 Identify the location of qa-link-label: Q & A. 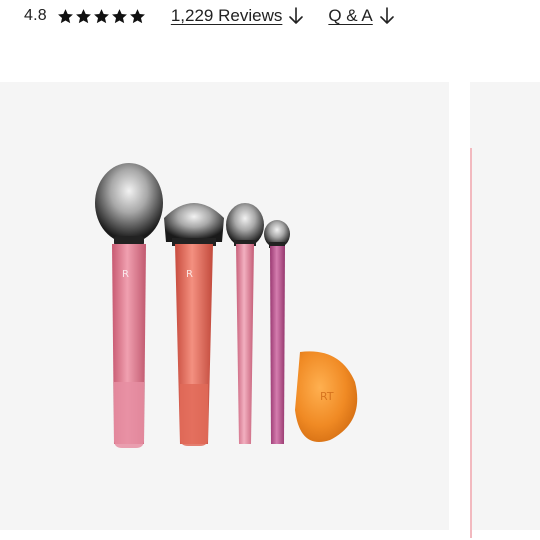
(350, 15).